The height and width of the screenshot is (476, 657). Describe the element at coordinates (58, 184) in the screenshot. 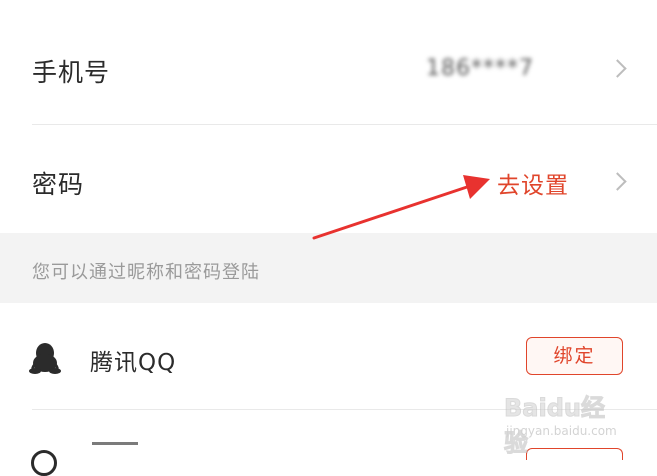

I see `password-label: 密码` at that location.